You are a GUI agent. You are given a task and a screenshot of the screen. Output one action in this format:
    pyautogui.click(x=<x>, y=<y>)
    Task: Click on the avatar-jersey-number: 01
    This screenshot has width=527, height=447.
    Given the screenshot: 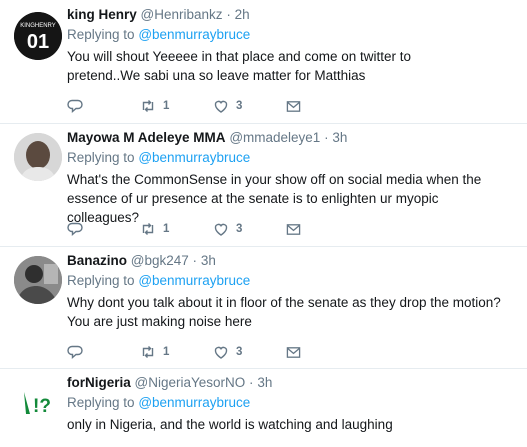 What is the action you would take?
    pyautogui.click(x=38, y=42)
    